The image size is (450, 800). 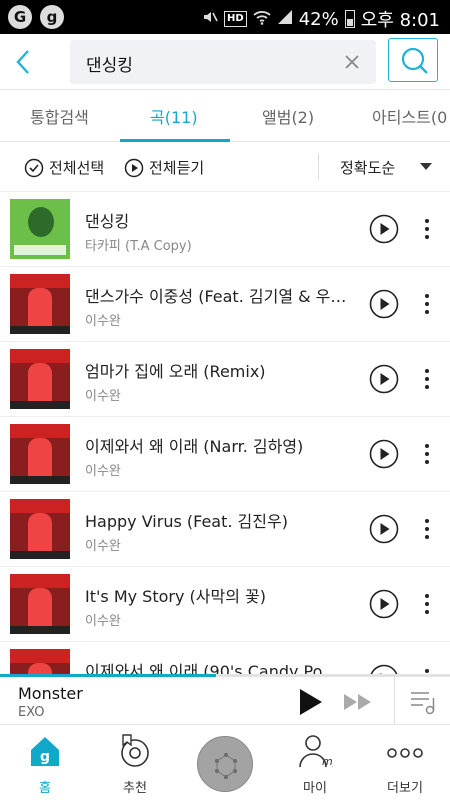 I want to click on song-row: 댄싱킹타카피 (T.A Copy), so click(x=225, y=229).